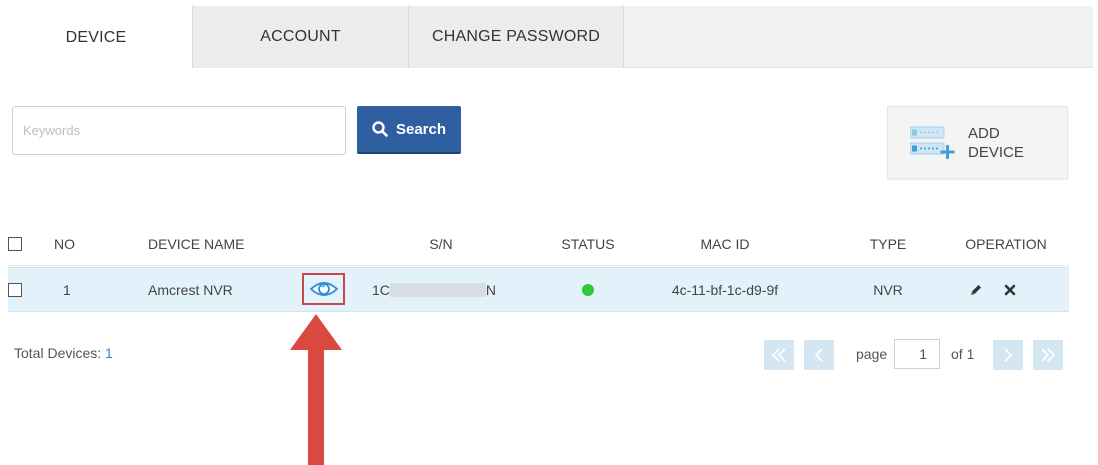 This screenshot has width=1098, height=465. What do you see at coordinates (64, 243) in the screenshot?
I see `header-no: NO` at bounding box center [64, 243].